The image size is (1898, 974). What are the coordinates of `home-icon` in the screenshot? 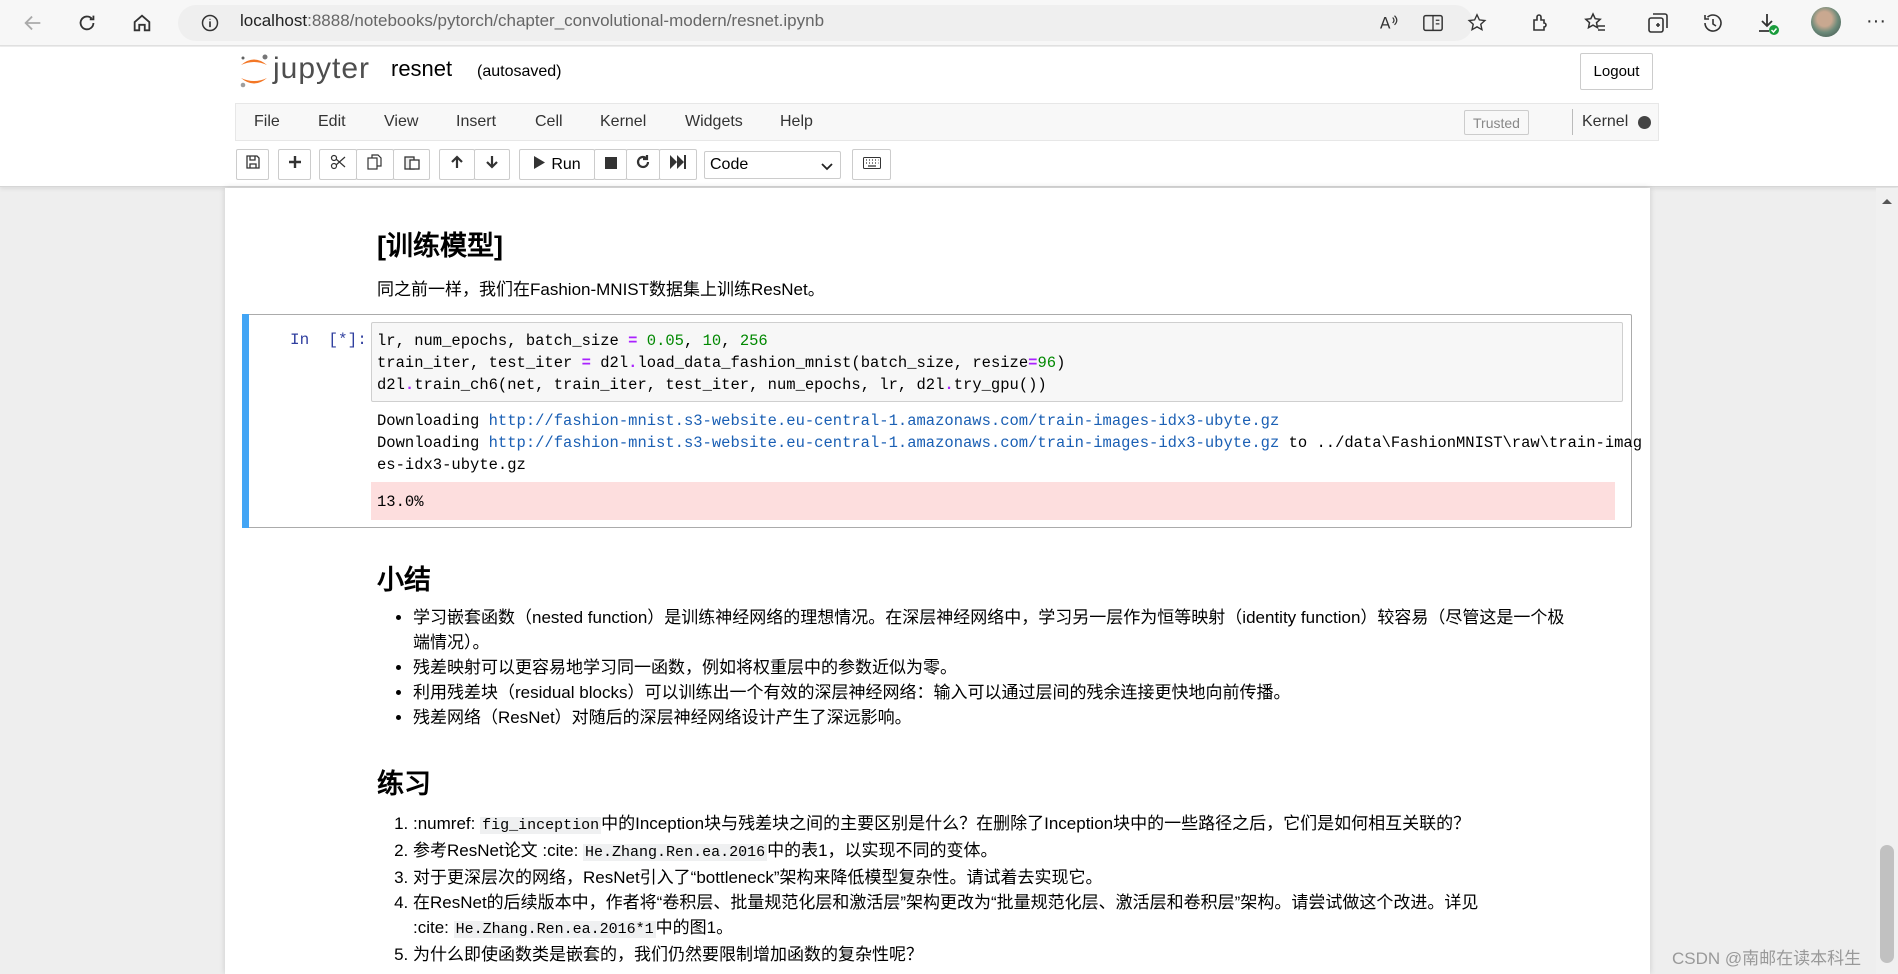 It's located at (142, 23).